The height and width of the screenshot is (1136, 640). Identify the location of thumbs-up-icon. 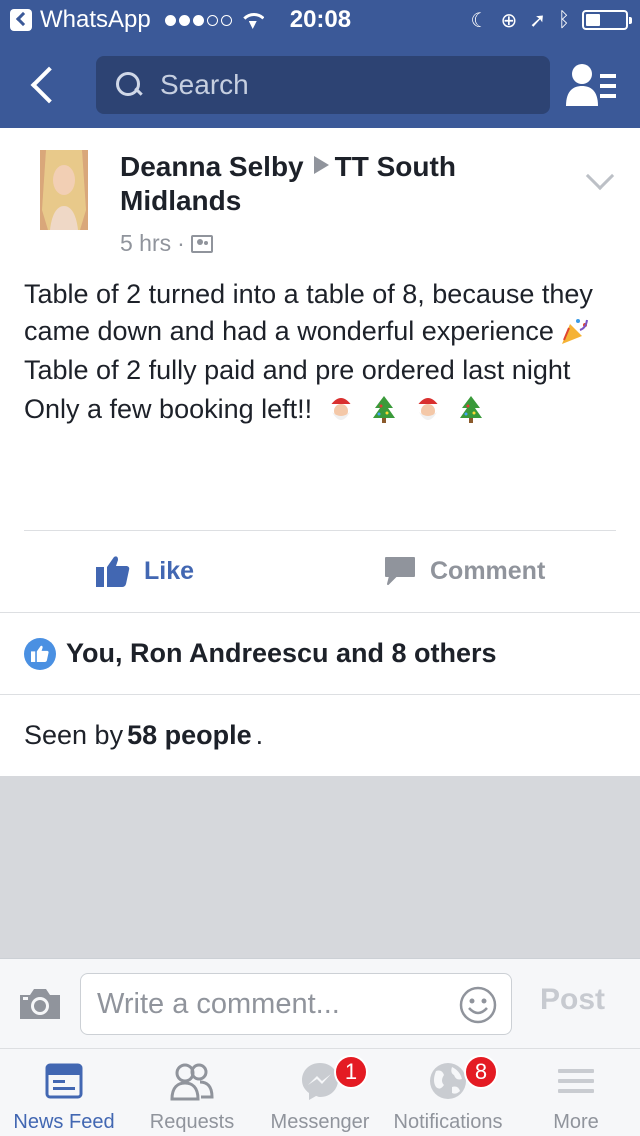
(113, 571).